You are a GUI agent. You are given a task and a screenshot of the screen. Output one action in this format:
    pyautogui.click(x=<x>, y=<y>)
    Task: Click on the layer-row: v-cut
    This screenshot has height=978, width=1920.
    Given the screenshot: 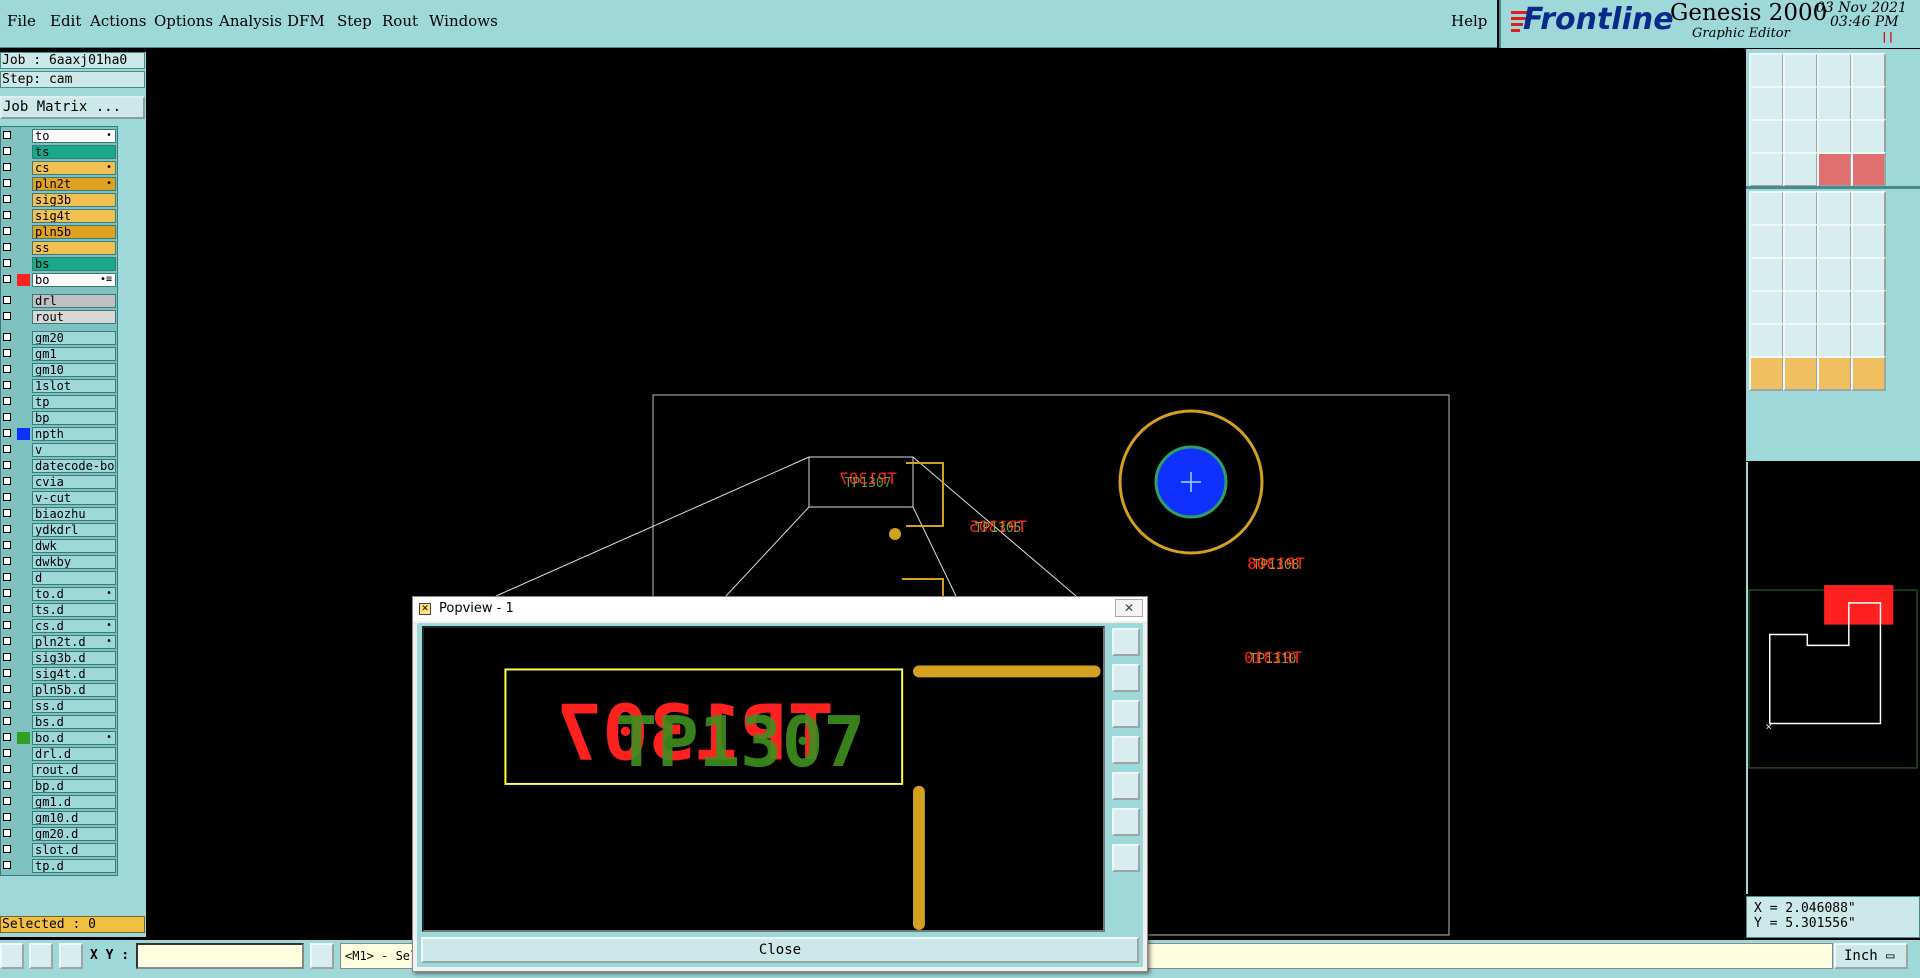 What is the action you would take?
    pyautogui.click(x=59, y=498)
    